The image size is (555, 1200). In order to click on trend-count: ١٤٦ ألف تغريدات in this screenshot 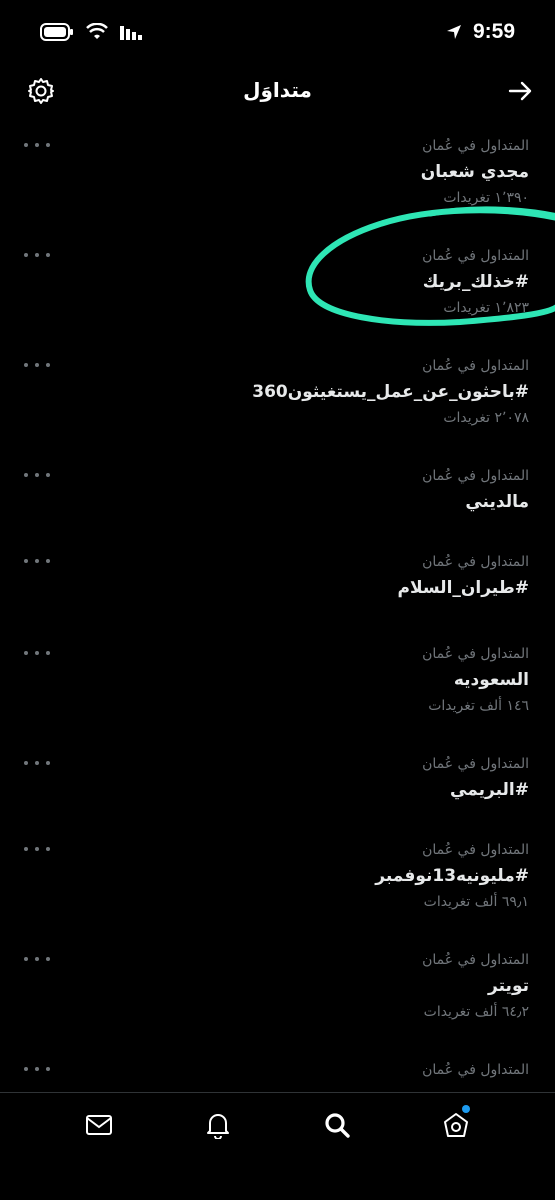, I will do `click(478, 706)`.